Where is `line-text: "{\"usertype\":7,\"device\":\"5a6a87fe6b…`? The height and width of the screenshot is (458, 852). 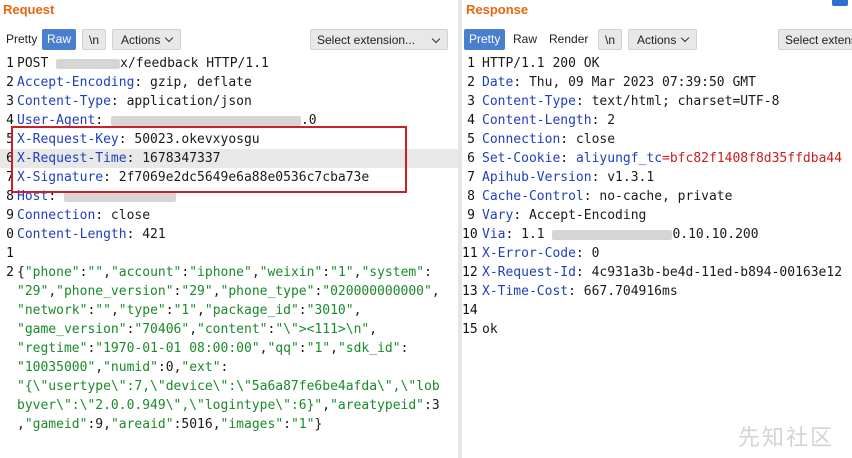
line-text: "{\"usertype\":7,\"device\":\"5a6a87fe6b… is located at coordinates (228, 386).